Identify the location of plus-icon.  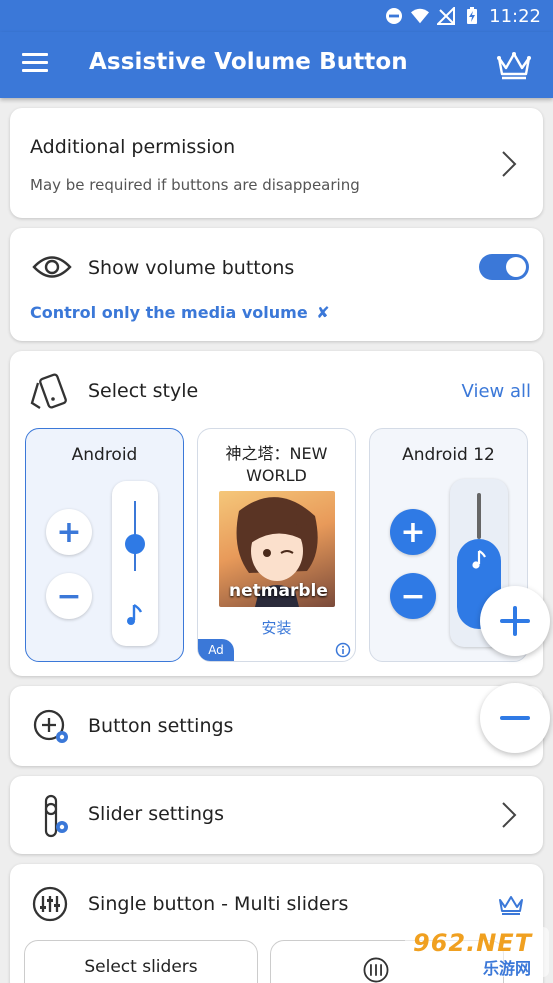
(515, 621).